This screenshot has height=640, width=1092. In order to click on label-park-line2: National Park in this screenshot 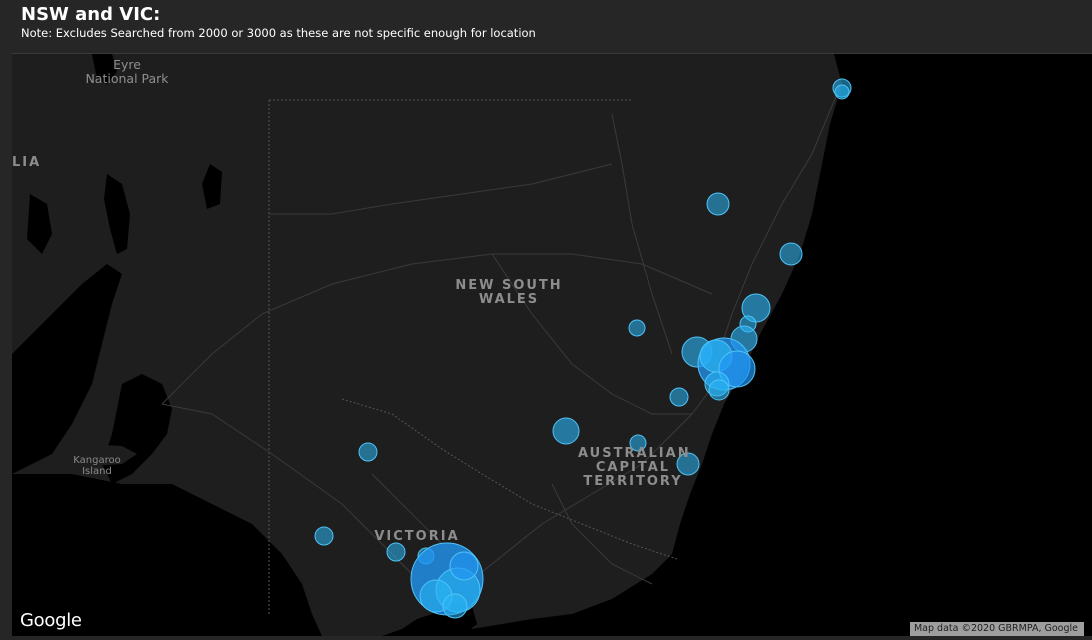, I will do `click(127, 78)`.